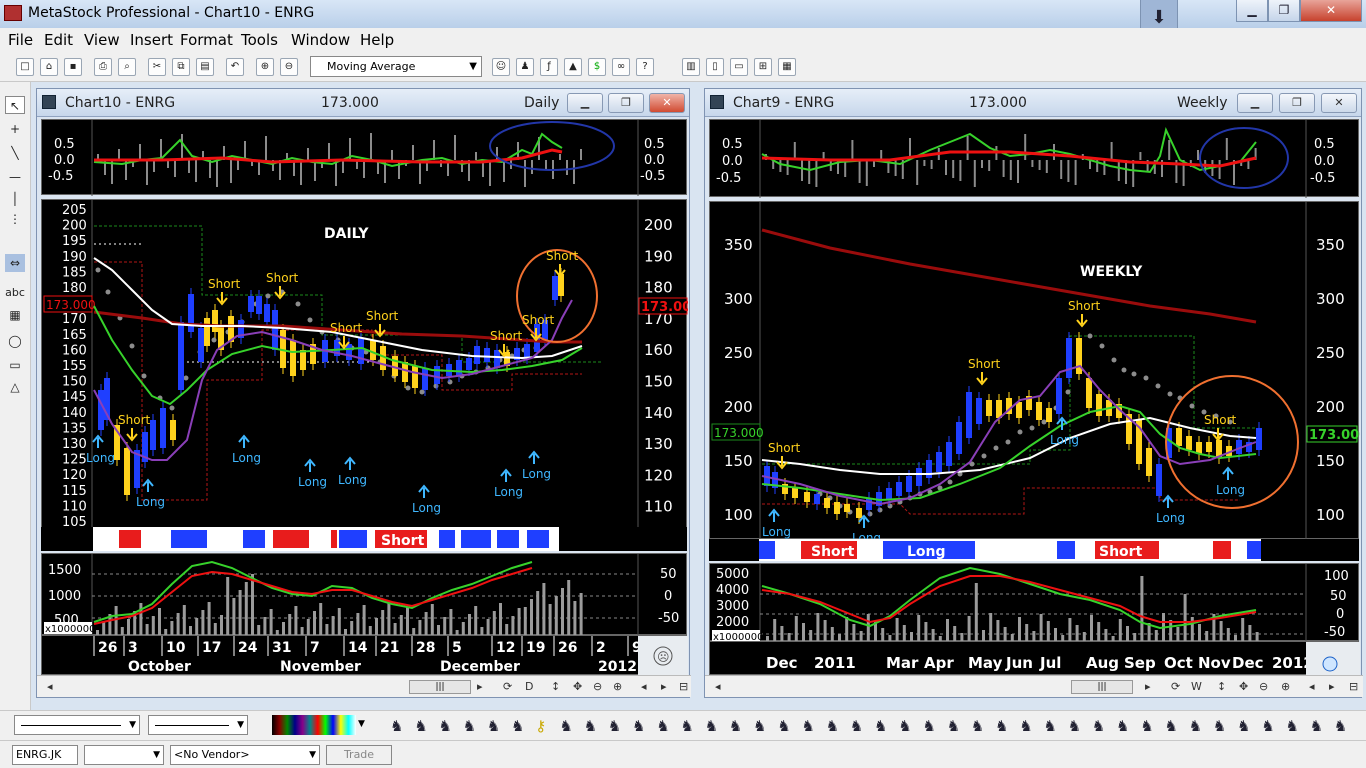 This screenshot has width=1366, height=768. I want to click on dollar-icon: $, so click(597, 67).